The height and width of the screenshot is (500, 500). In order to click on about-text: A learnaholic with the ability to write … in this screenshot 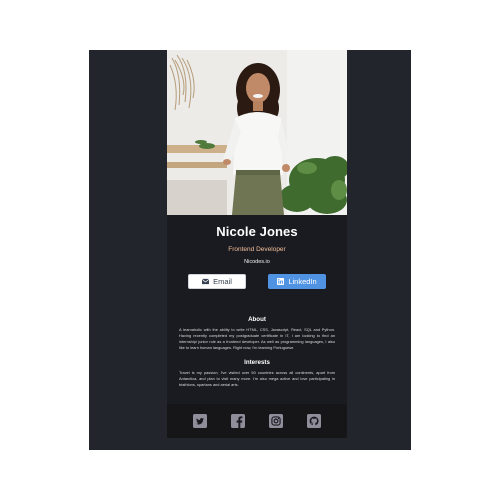, I will do `click(257, 338)`.